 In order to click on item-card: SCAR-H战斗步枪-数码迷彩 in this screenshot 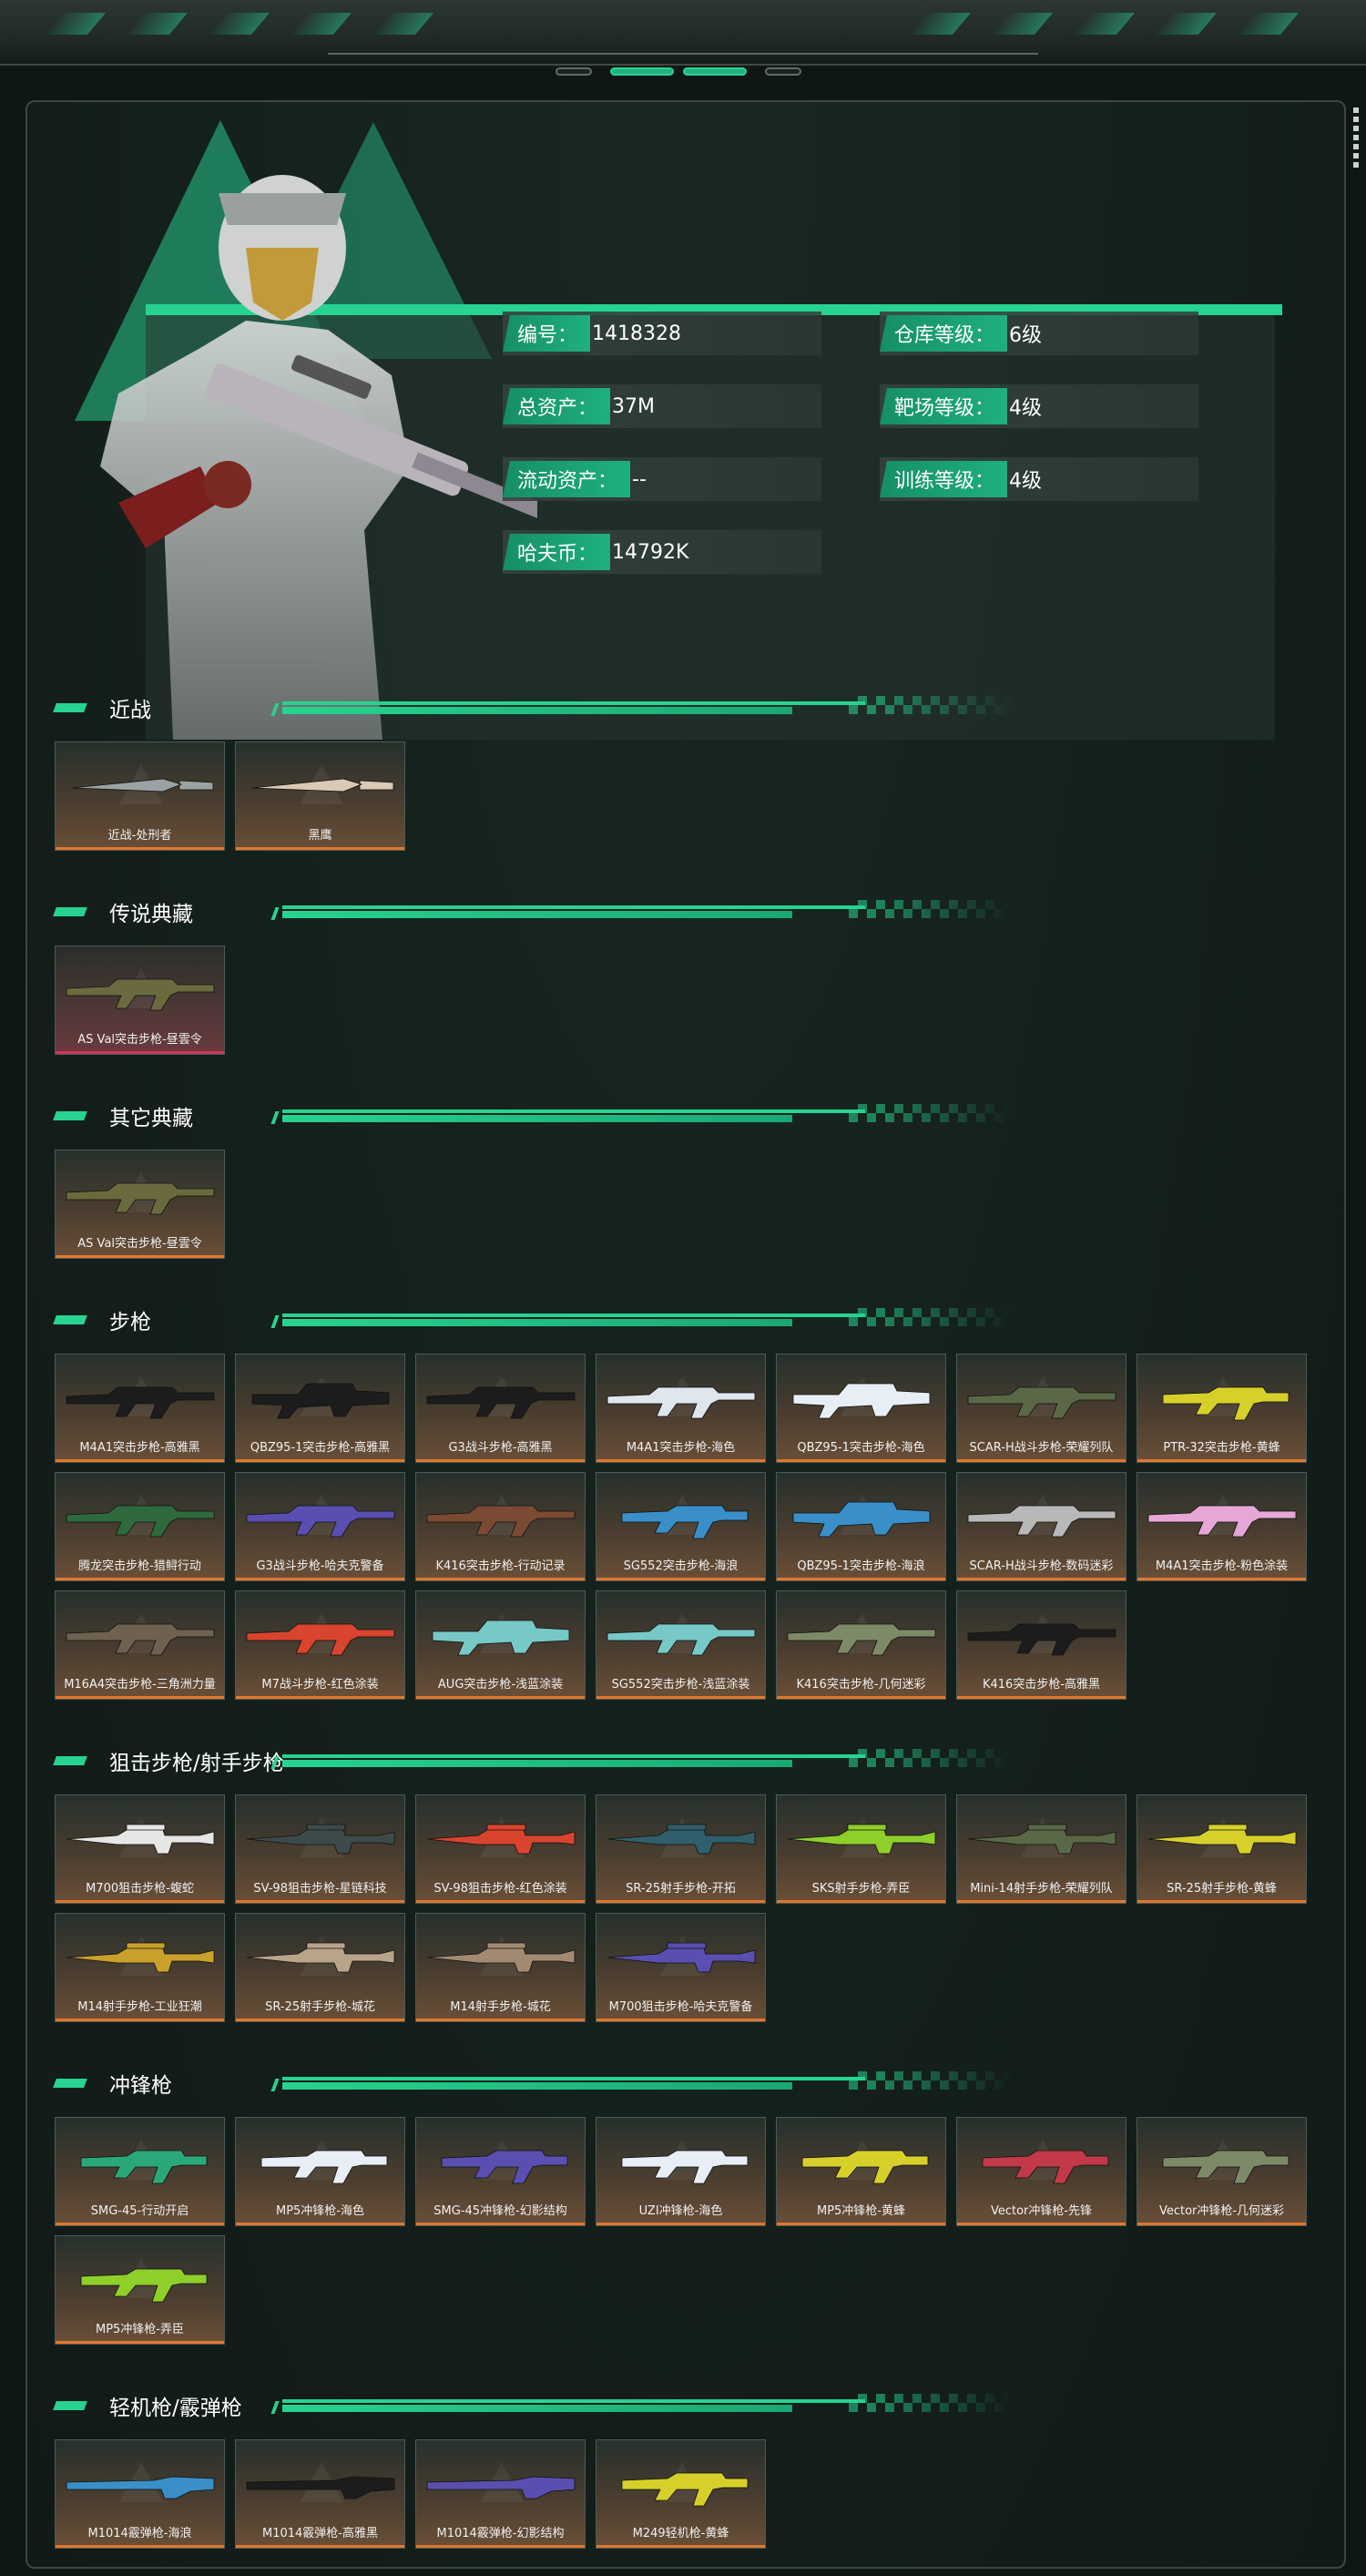, I will do `click(1041, 1526)`.